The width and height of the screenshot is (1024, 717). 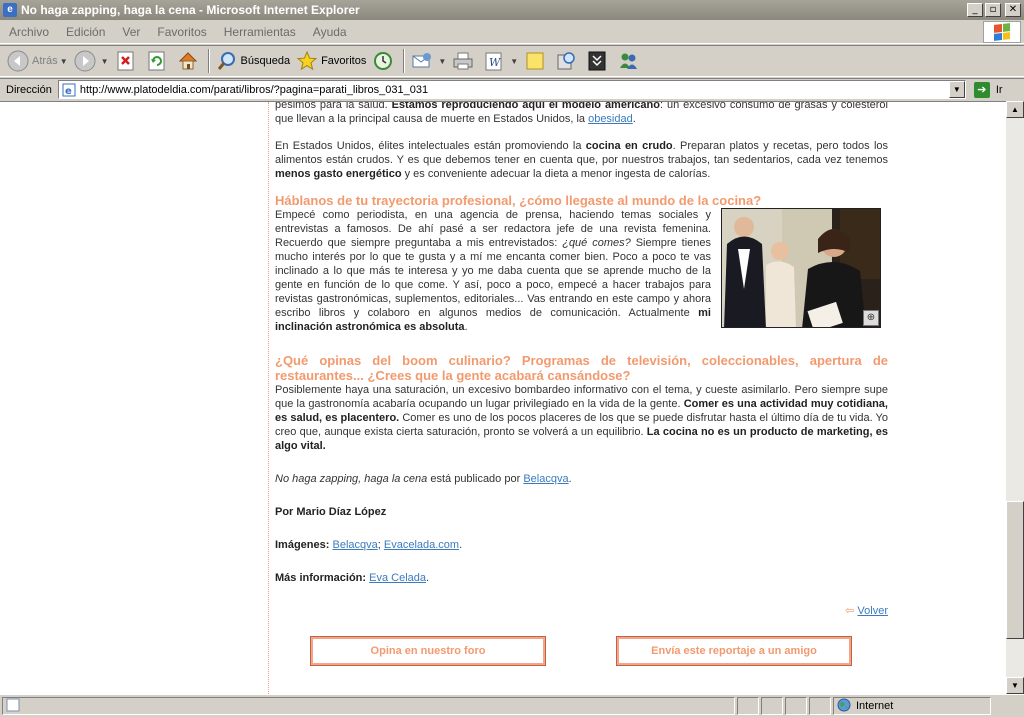 I want to click on toolbar: Atrás ▼ ▼ Búsqueda Favoritos ▼ W ▼, so click(x=512, y=61).